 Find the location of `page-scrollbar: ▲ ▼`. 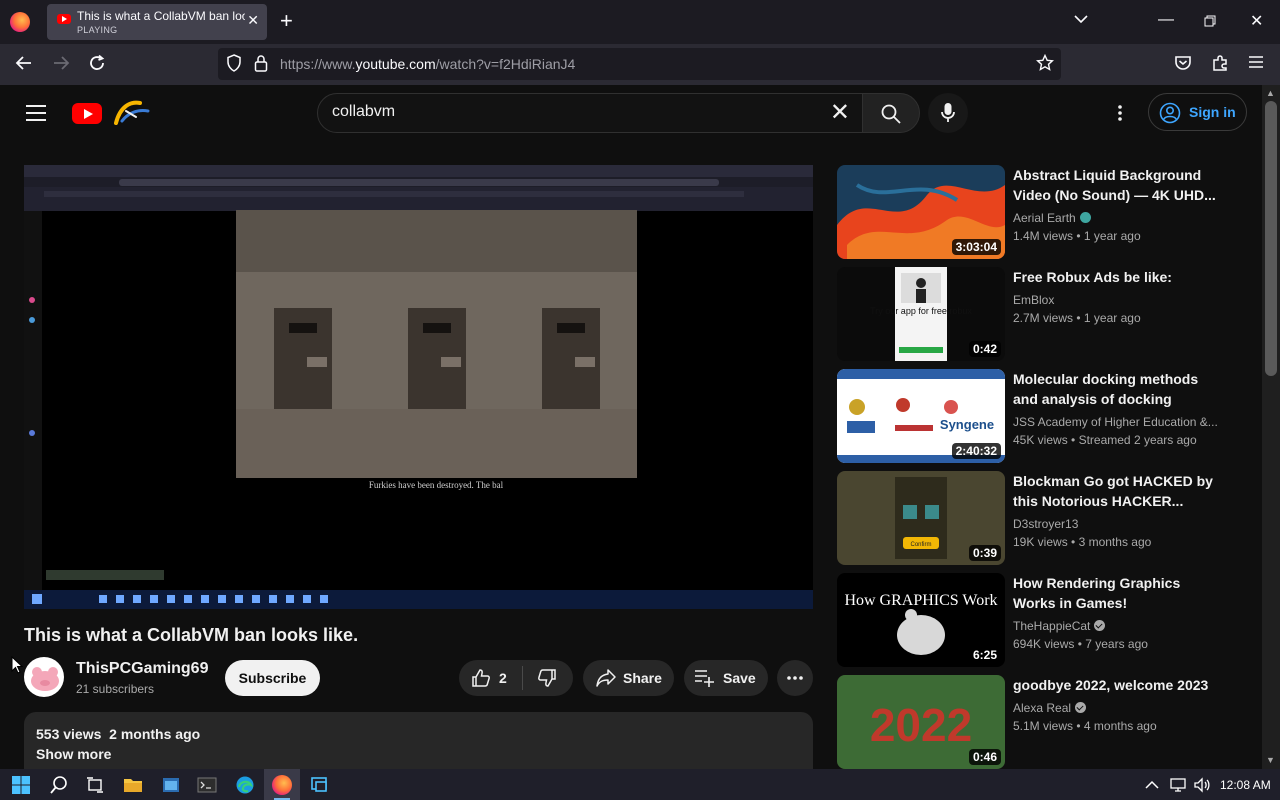

page-scrollbar: ▲ ▼ is located at coordinates (1271, 427).